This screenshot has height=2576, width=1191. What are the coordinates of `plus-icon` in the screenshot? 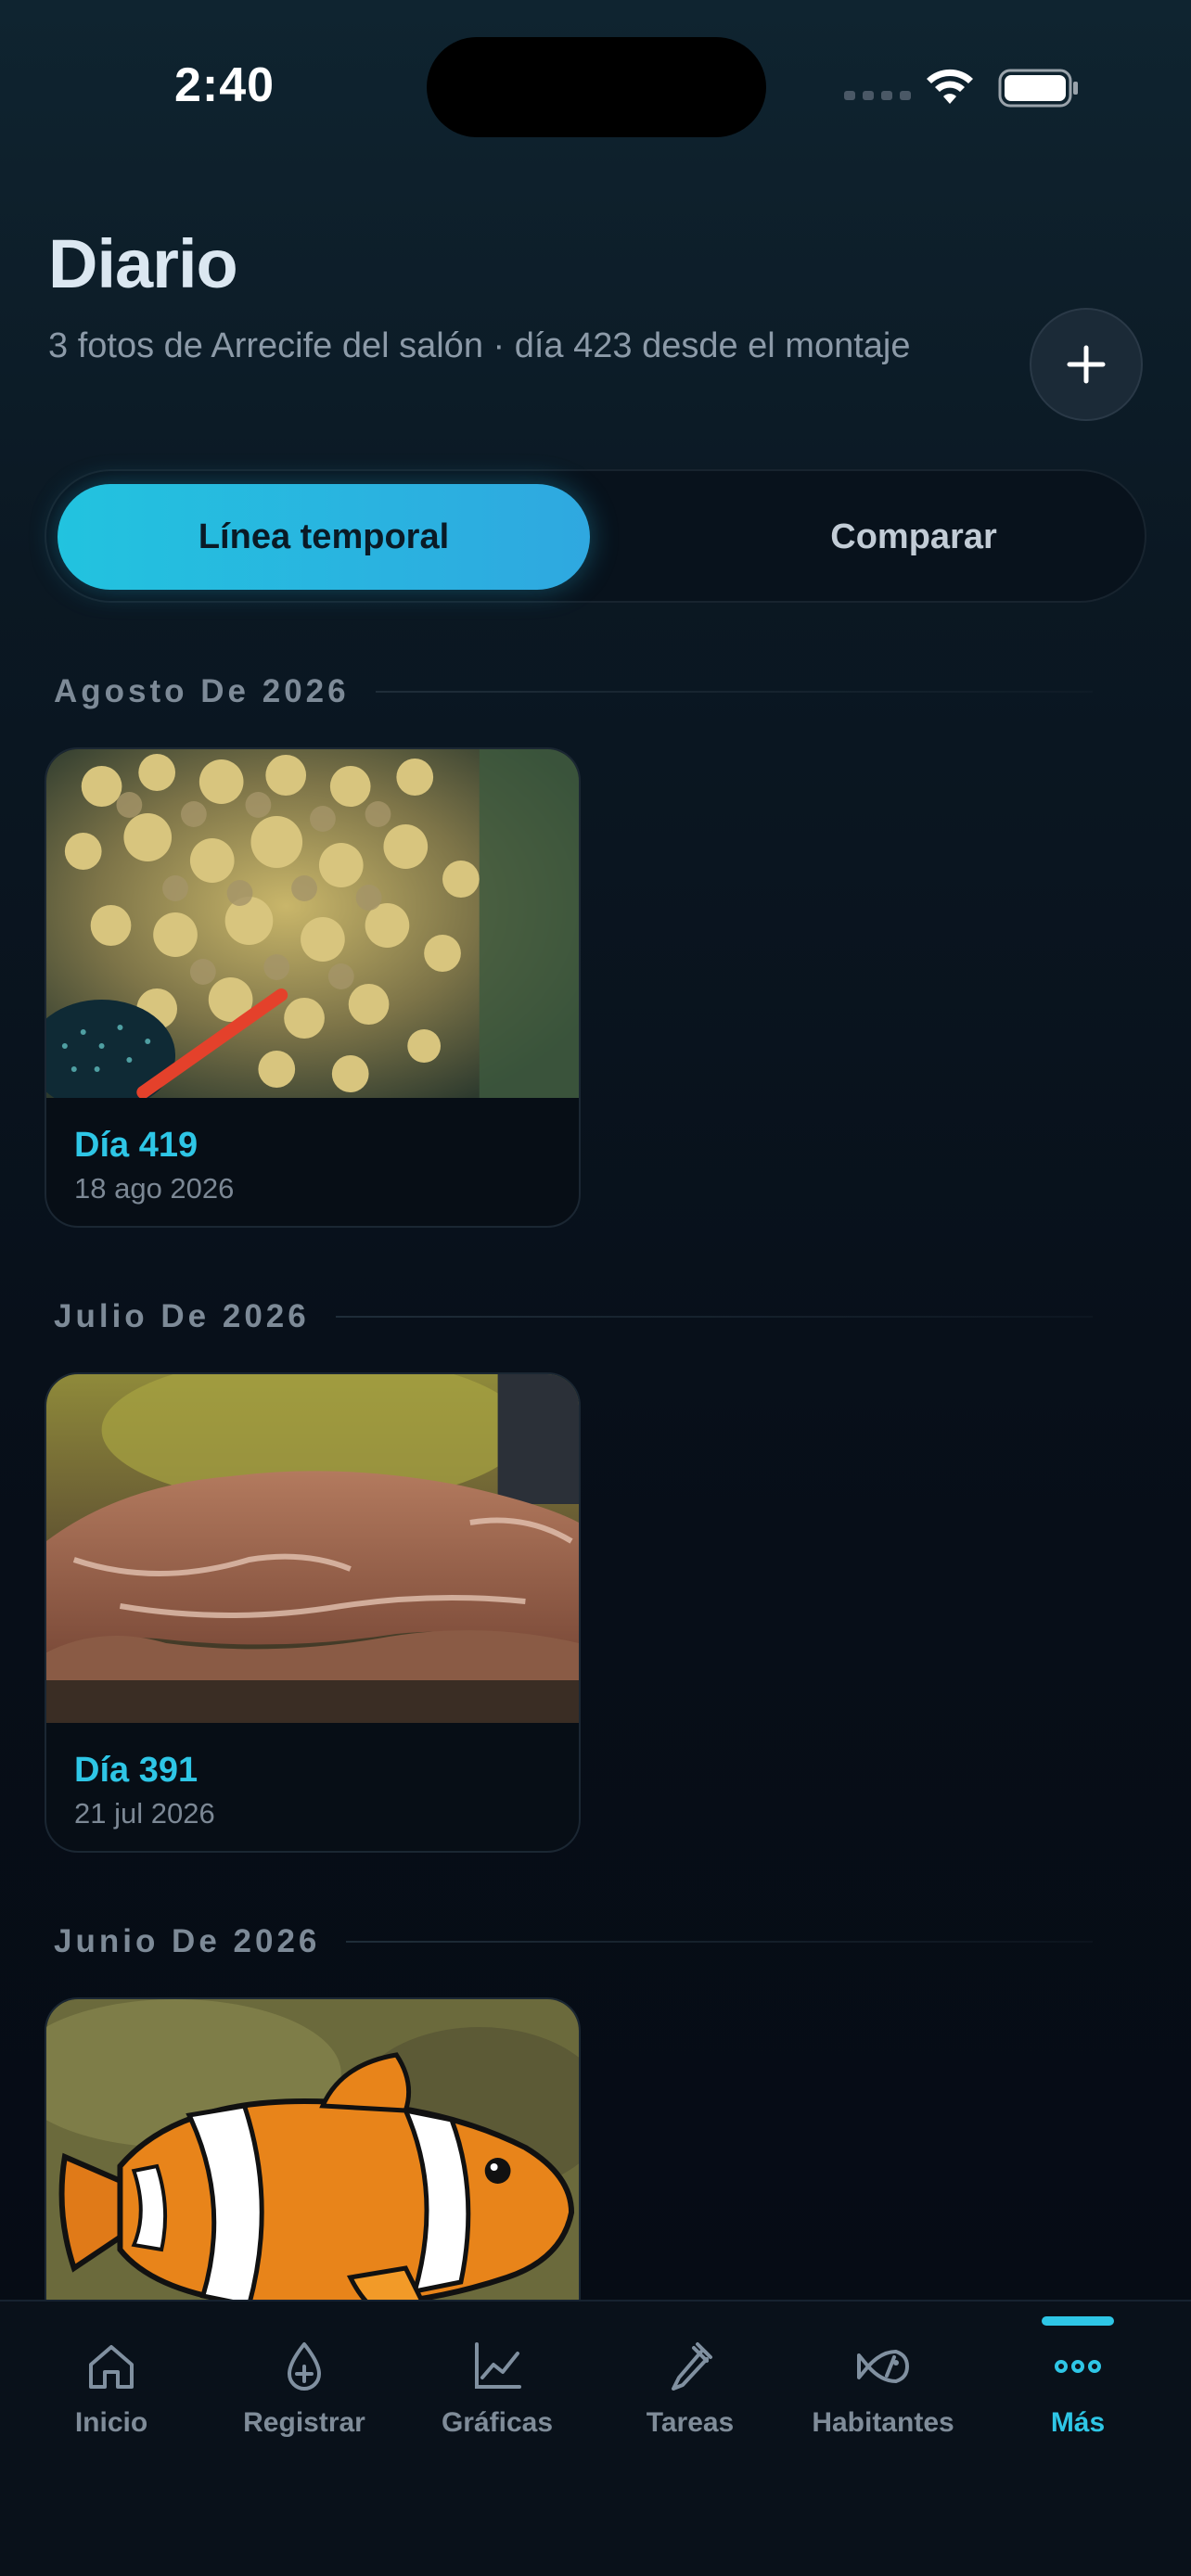 It's located at (1086, 364).